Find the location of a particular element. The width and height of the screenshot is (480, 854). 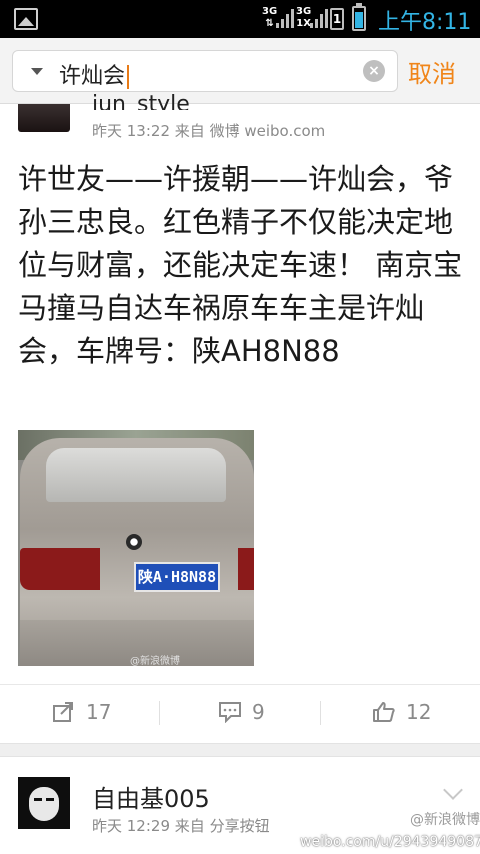

network-3g-indicator: 3G ⇅ is located at coordinates (270, 17).